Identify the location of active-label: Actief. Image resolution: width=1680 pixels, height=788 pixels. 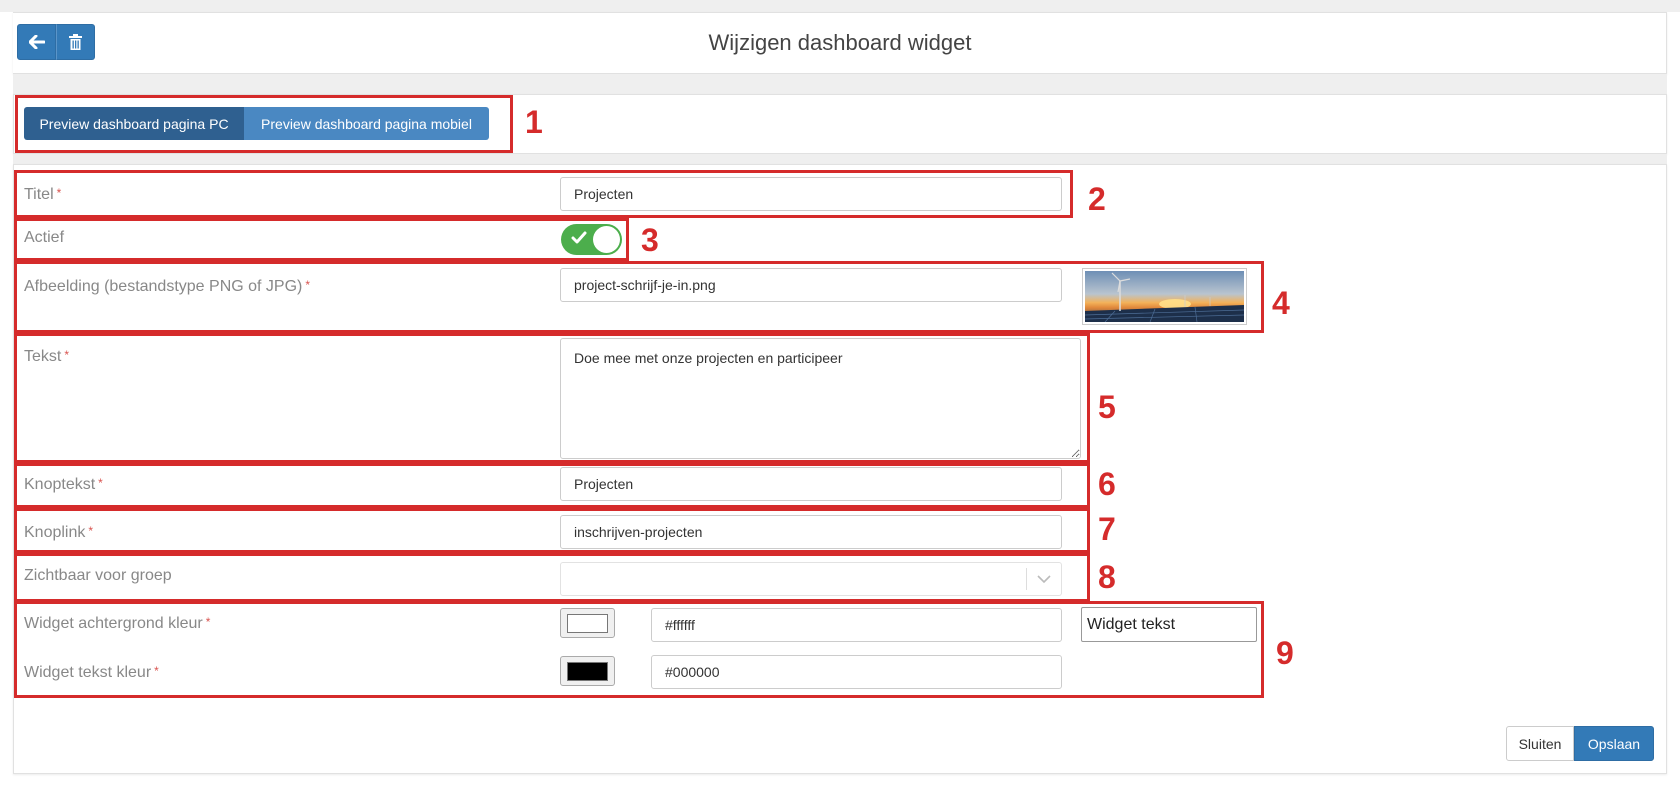
(44, 237).